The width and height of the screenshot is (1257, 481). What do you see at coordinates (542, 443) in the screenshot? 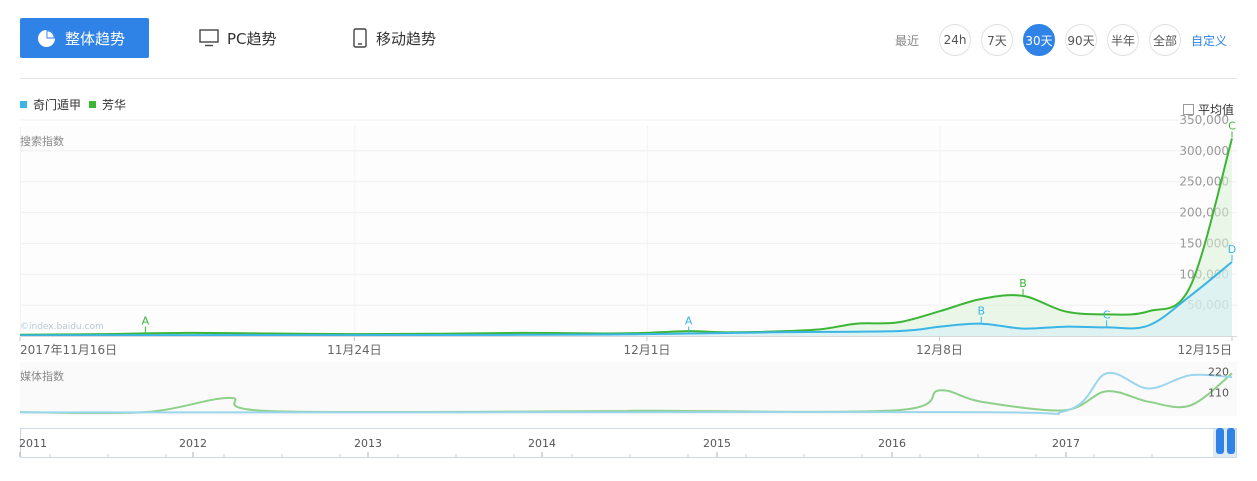
I see `overview-year-label: 2014` at bounding box center [542, 443].